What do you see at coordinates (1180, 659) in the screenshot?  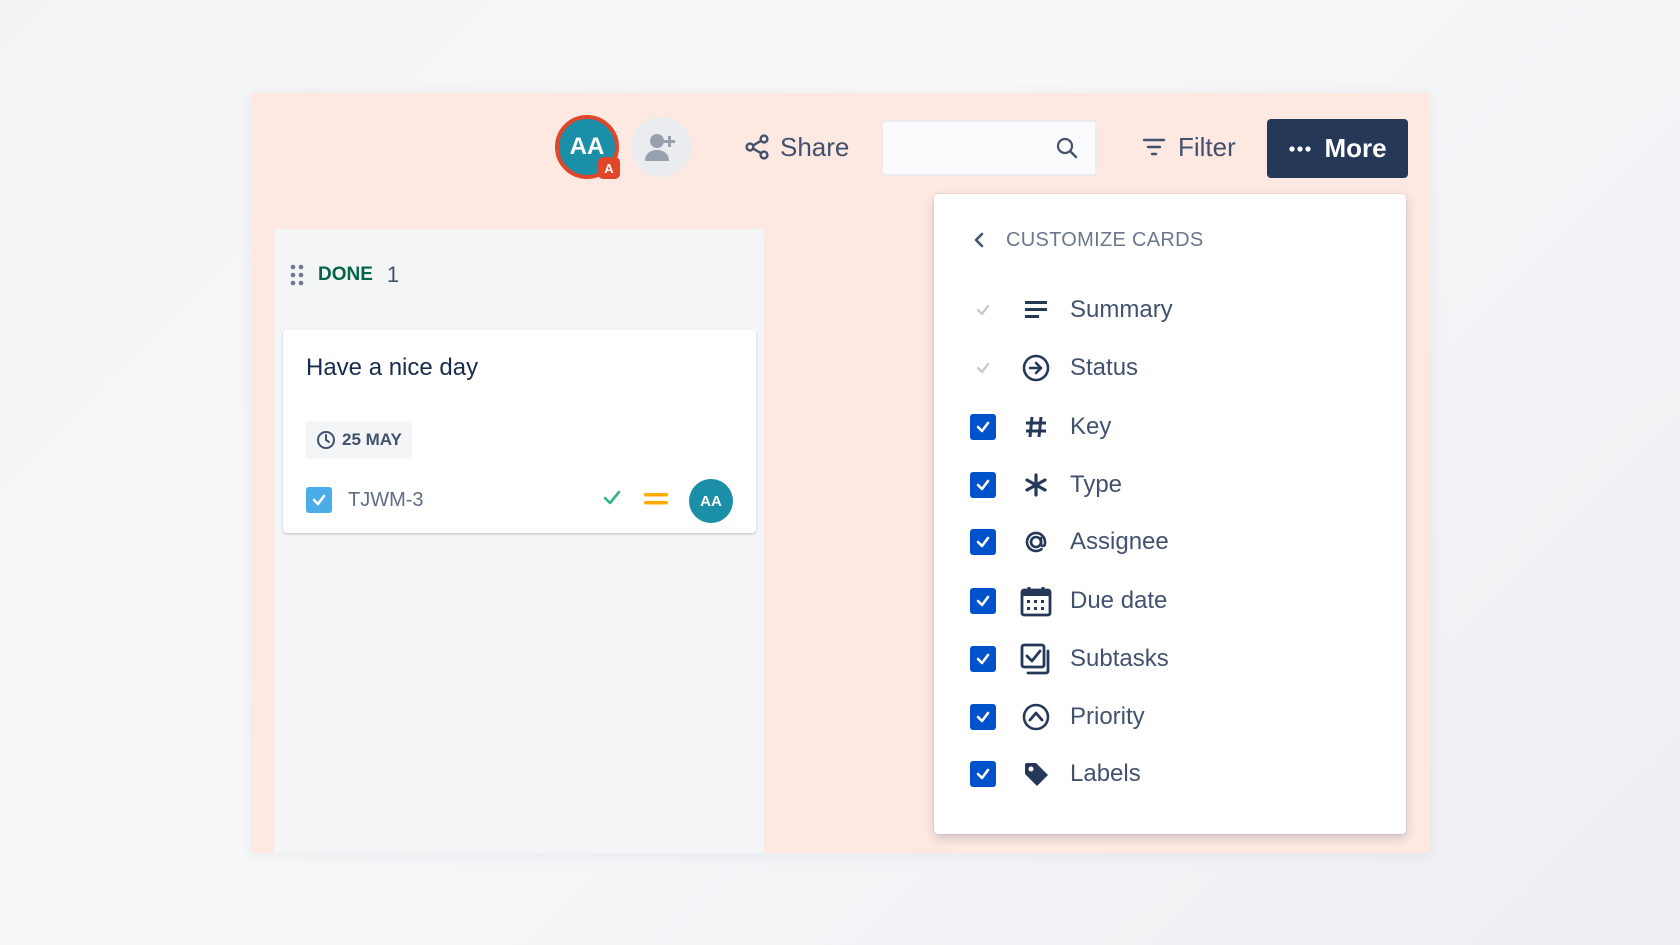 I see `menu-item-subtasks: Subtasks` at bounding box center [1180, 659].